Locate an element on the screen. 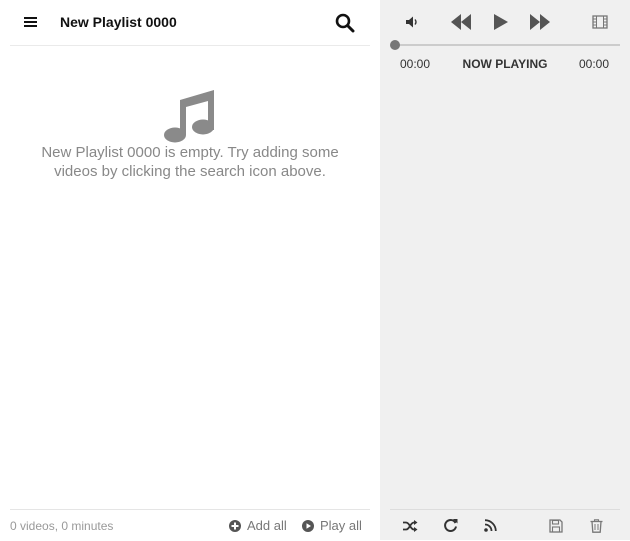  play-all-label: Play all is located at coordinates (341, 525).